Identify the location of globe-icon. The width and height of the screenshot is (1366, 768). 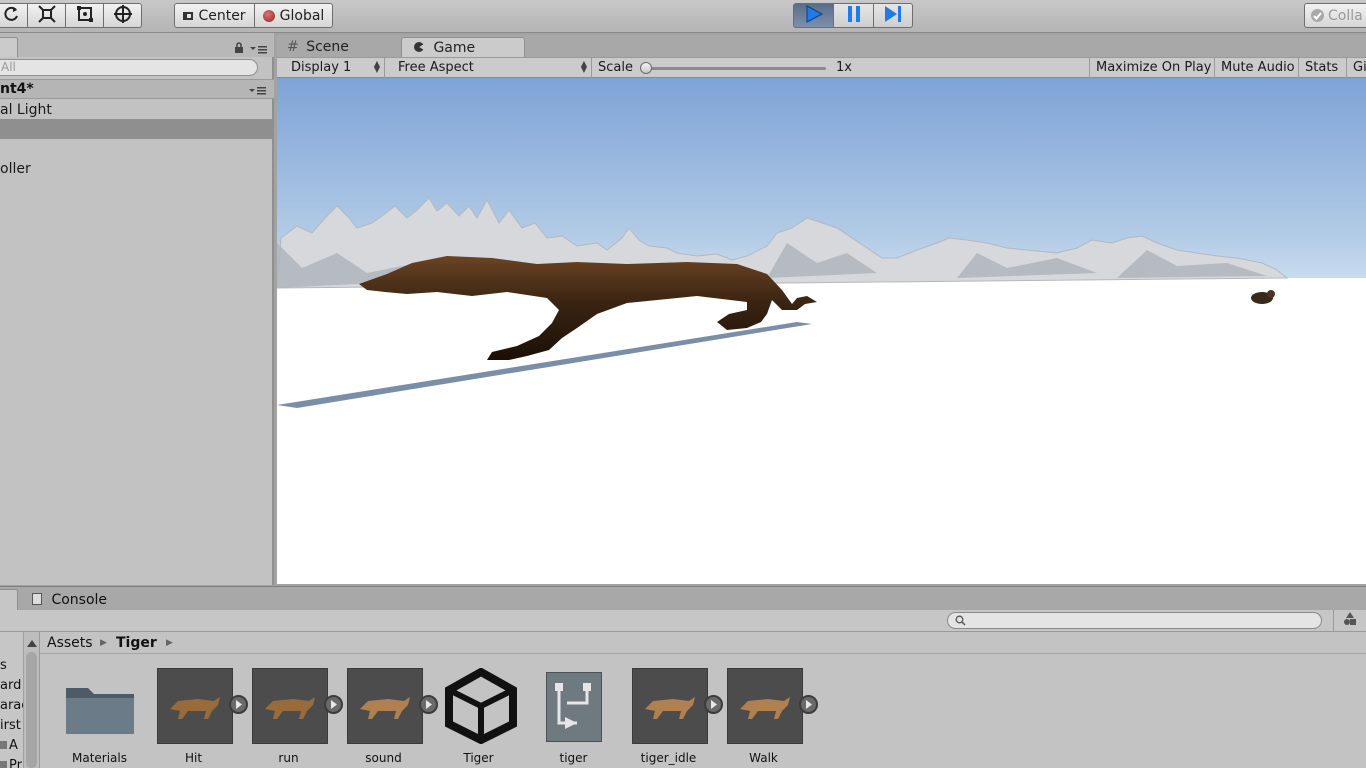
(268, 15).